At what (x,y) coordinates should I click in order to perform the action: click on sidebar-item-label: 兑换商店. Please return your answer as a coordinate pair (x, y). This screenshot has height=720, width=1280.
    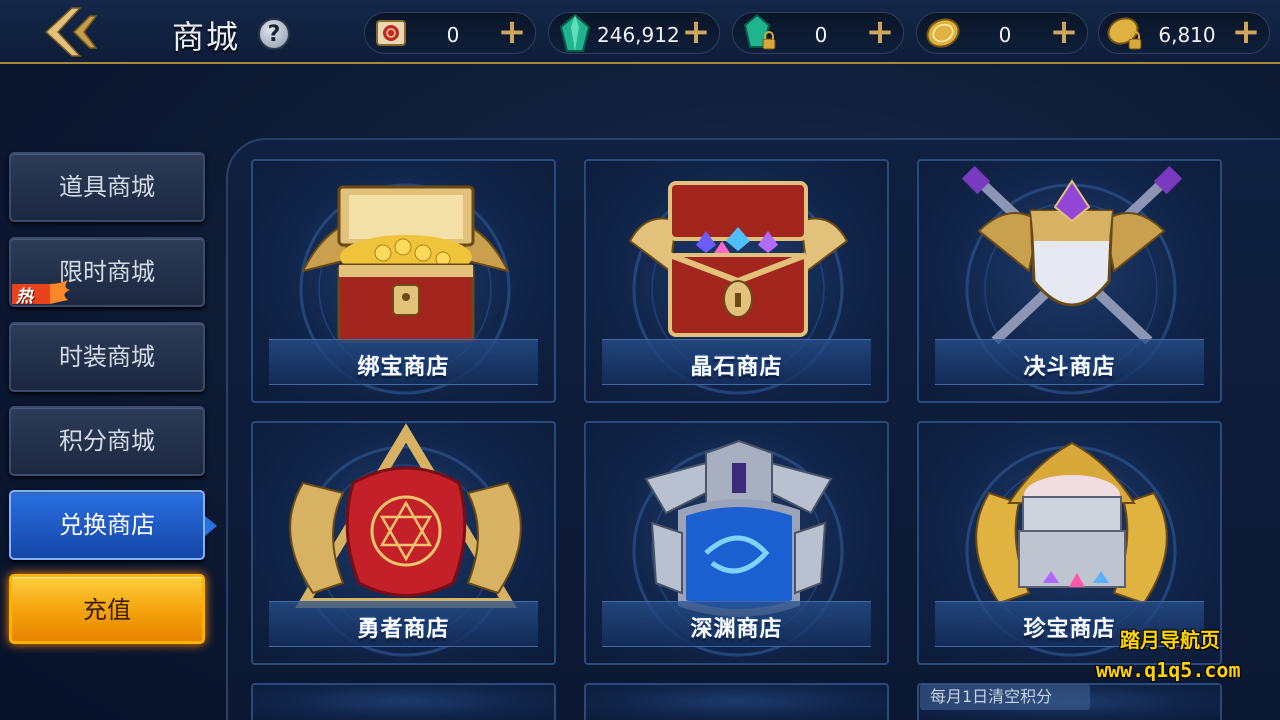
    Looking at the image, I should click on (107, 525).